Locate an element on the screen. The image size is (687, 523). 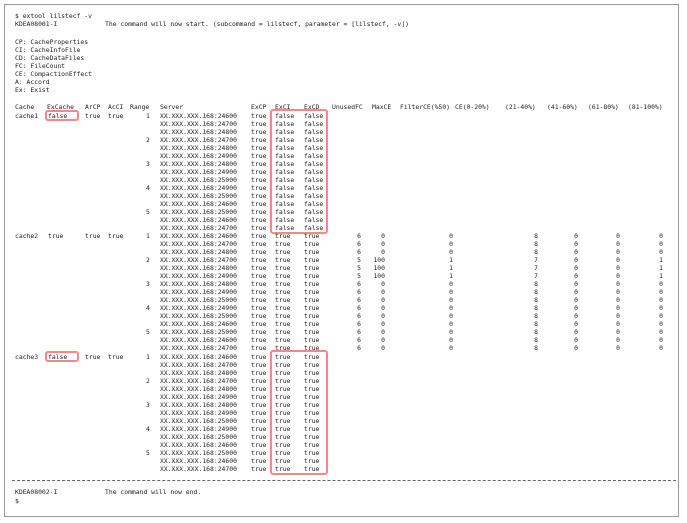
column-header: AcCI is located at coordinates (116, 107).